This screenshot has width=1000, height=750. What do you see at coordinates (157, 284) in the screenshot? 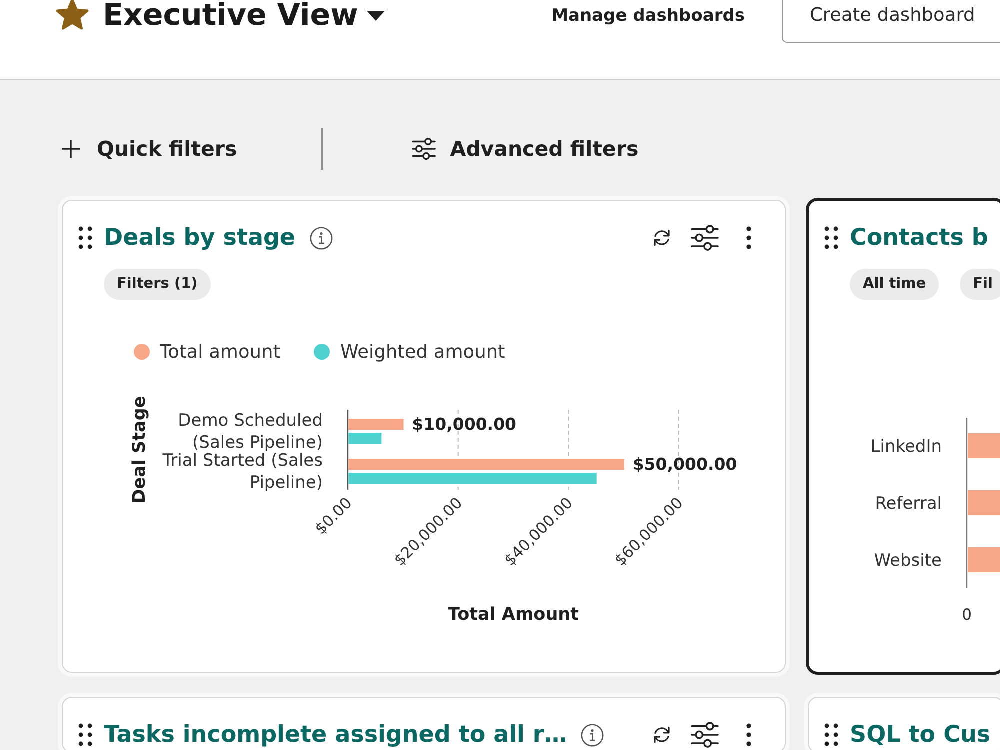
I see `filter-chip: Filters (1)` at bounding box center [157, 284].